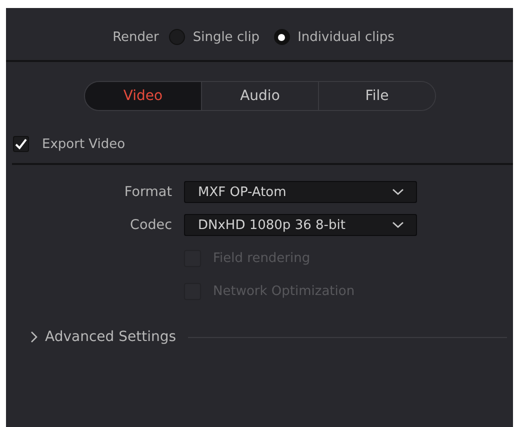  Describe the element at coordinates (34, 337) in the screenshot. I see `chevron-right-icon` at that location.